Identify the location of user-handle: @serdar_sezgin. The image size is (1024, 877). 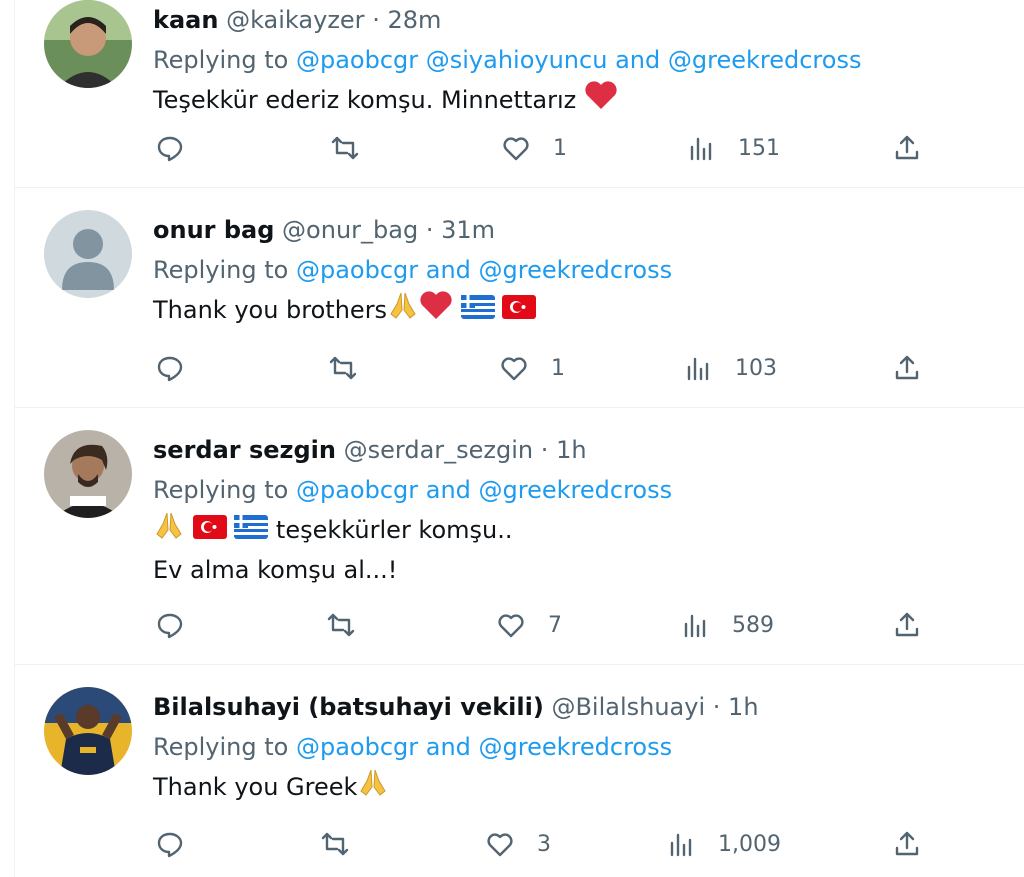
(439, 450).